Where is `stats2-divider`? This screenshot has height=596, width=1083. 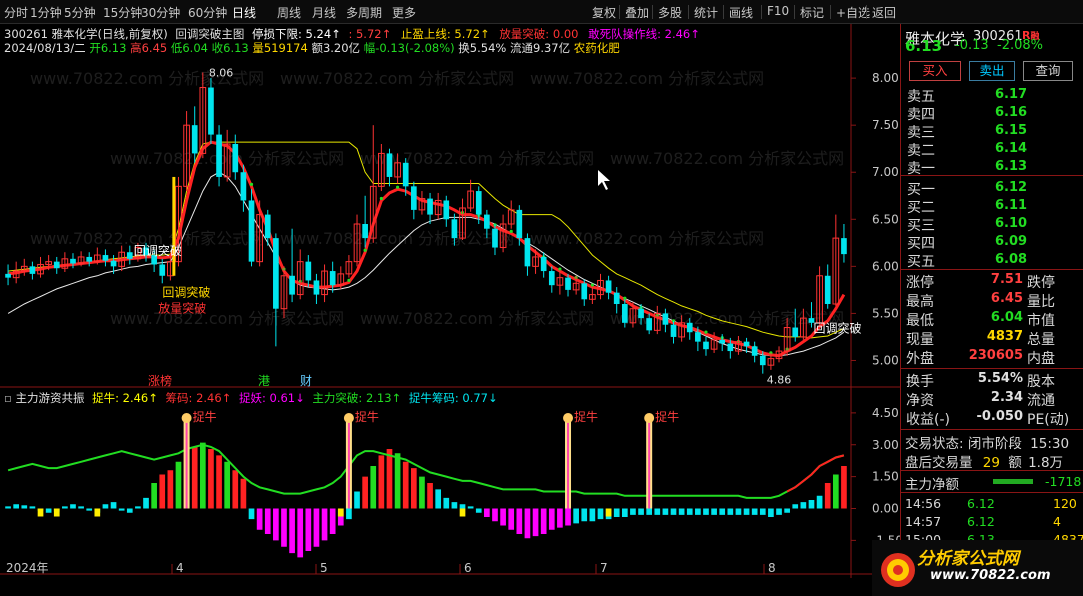 stats2-divider is located at coordinates (992, 368).